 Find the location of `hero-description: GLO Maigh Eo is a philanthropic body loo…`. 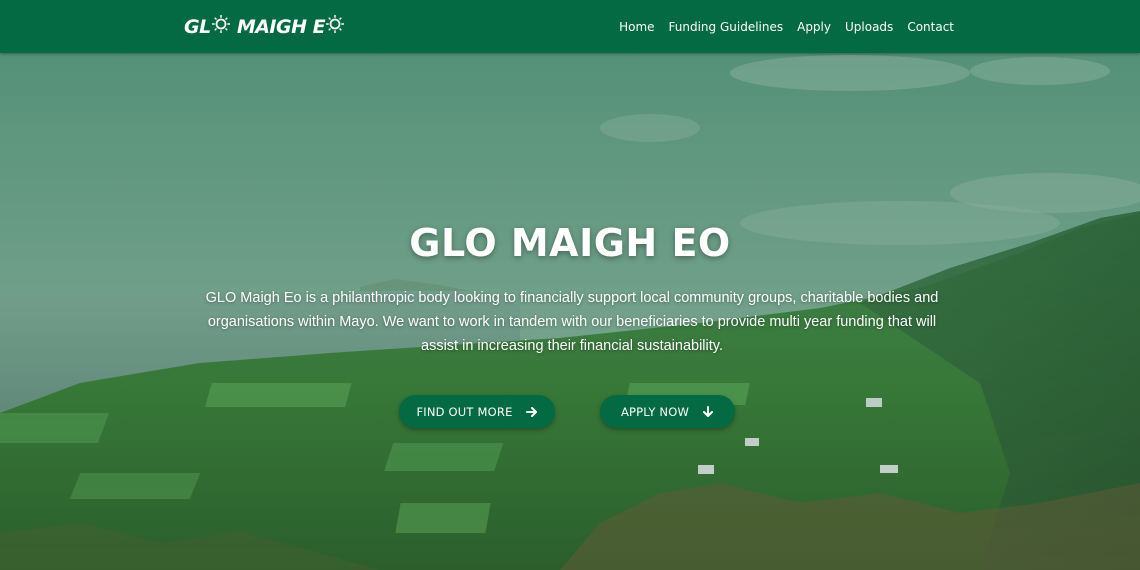

hero-description: GLO Maigh Eo is a philanthropic body loo… is located at coordinates (572, 322).